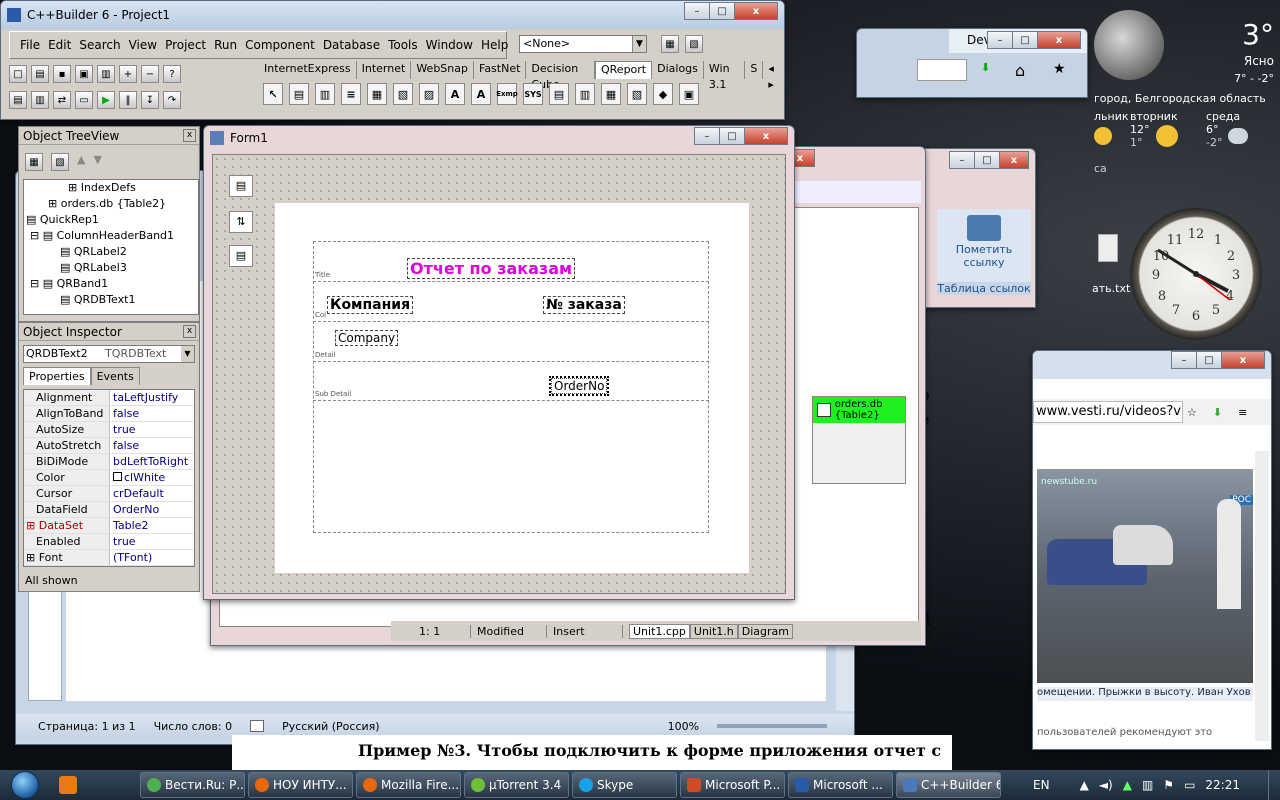 Image resolution: width=1280 pixels, height=800 pixels. I want to click on tree-item: ⊞ orders.db {Table2}, so click(111, 204).